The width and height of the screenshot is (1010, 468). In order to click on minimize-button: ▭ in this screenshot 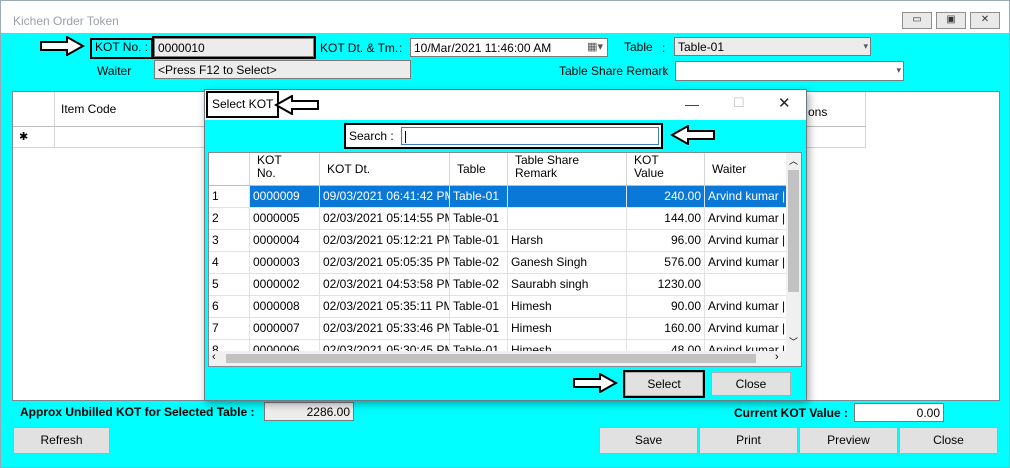, I will do `click(917, 20)`.